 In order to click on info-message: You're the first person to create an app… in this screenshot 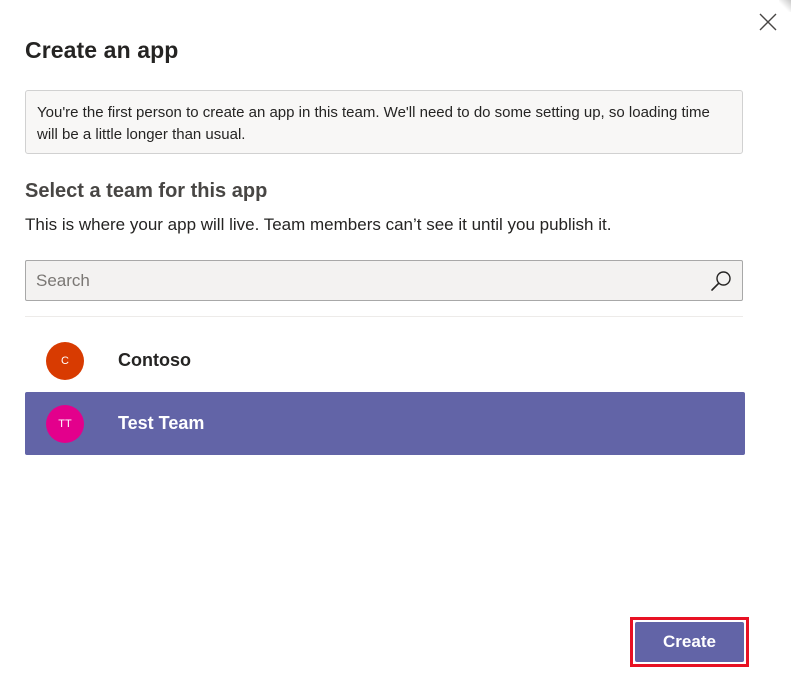, I will do `click(373, 123)`.